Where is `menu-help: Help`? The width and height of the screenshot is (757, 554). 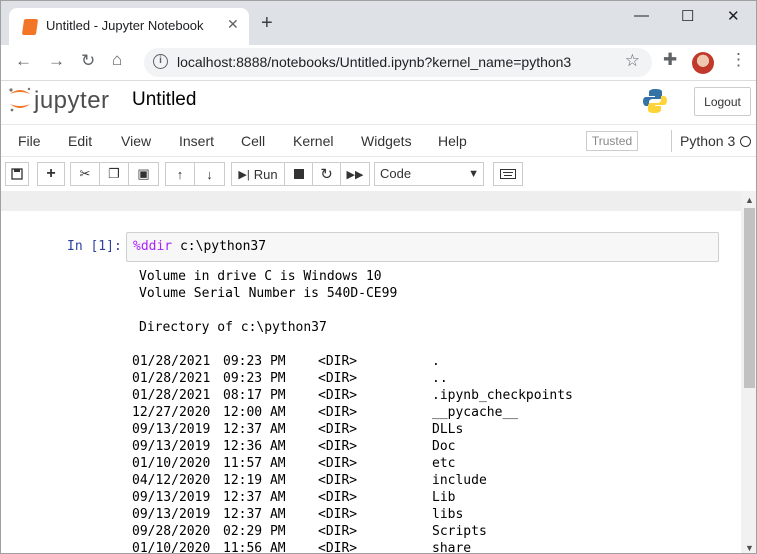 menu-help: Help is located at coordinates (452, 141).